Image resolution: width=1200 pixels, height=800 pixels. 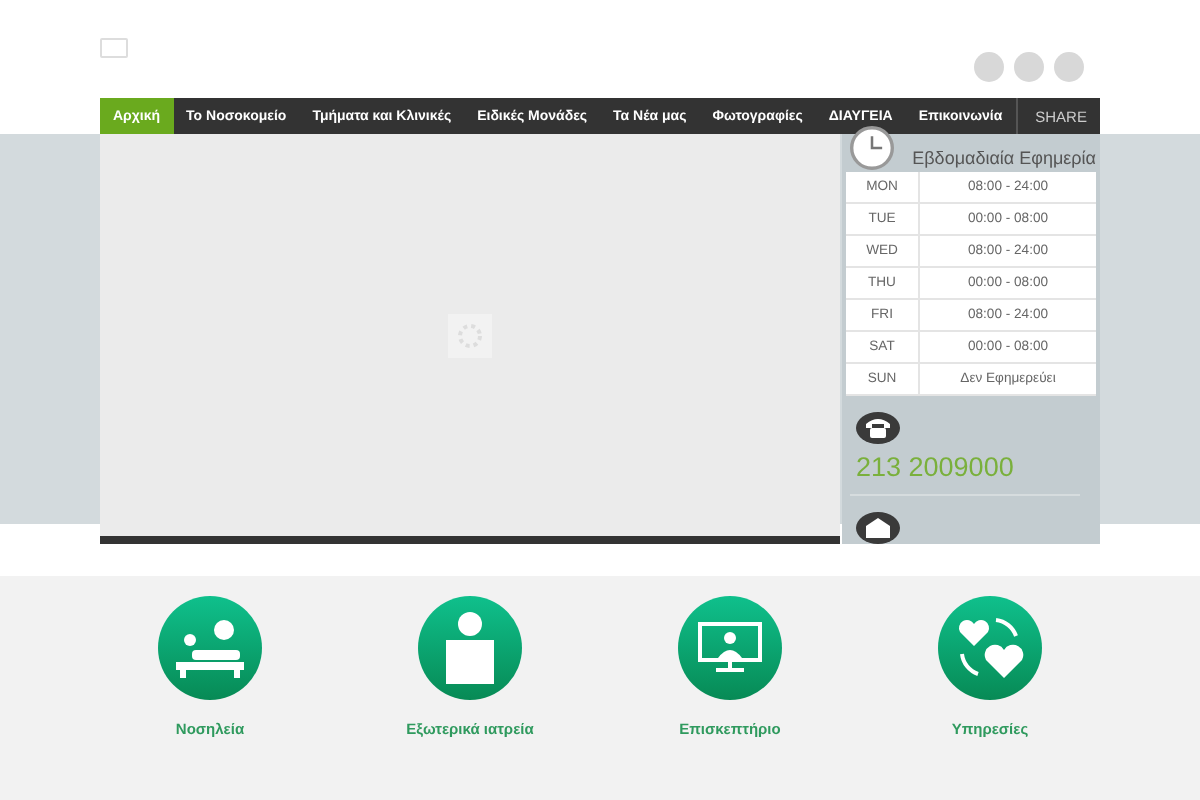 What do you see at coordinates (935, 466) in the screenshot?
I see `phone-number: 213 2009000` at bounding box center [935, 466].